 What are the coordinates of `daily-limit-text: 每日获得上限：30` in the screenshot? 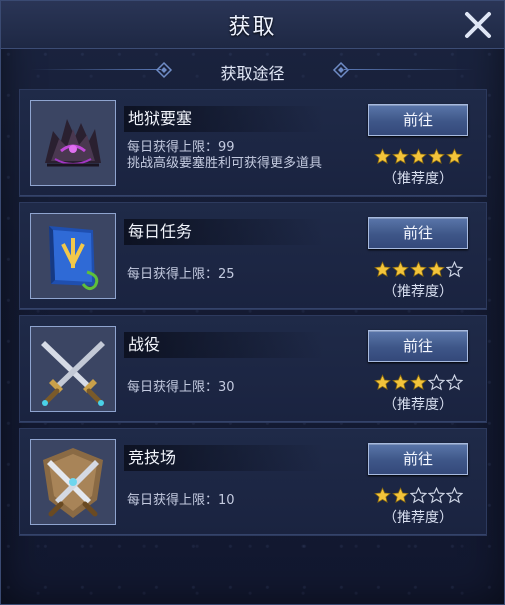 It's located at (181, 387).